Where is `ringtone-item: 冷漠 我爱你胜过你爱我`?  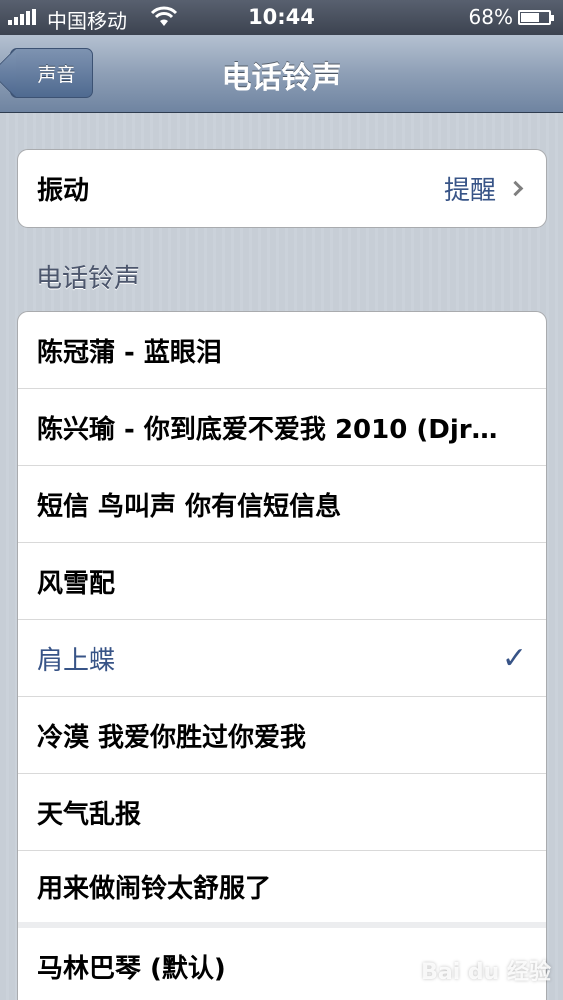
ringtone-item: 冷漠 我爱你胜过你爱我 is located at coordinates (282, 735).